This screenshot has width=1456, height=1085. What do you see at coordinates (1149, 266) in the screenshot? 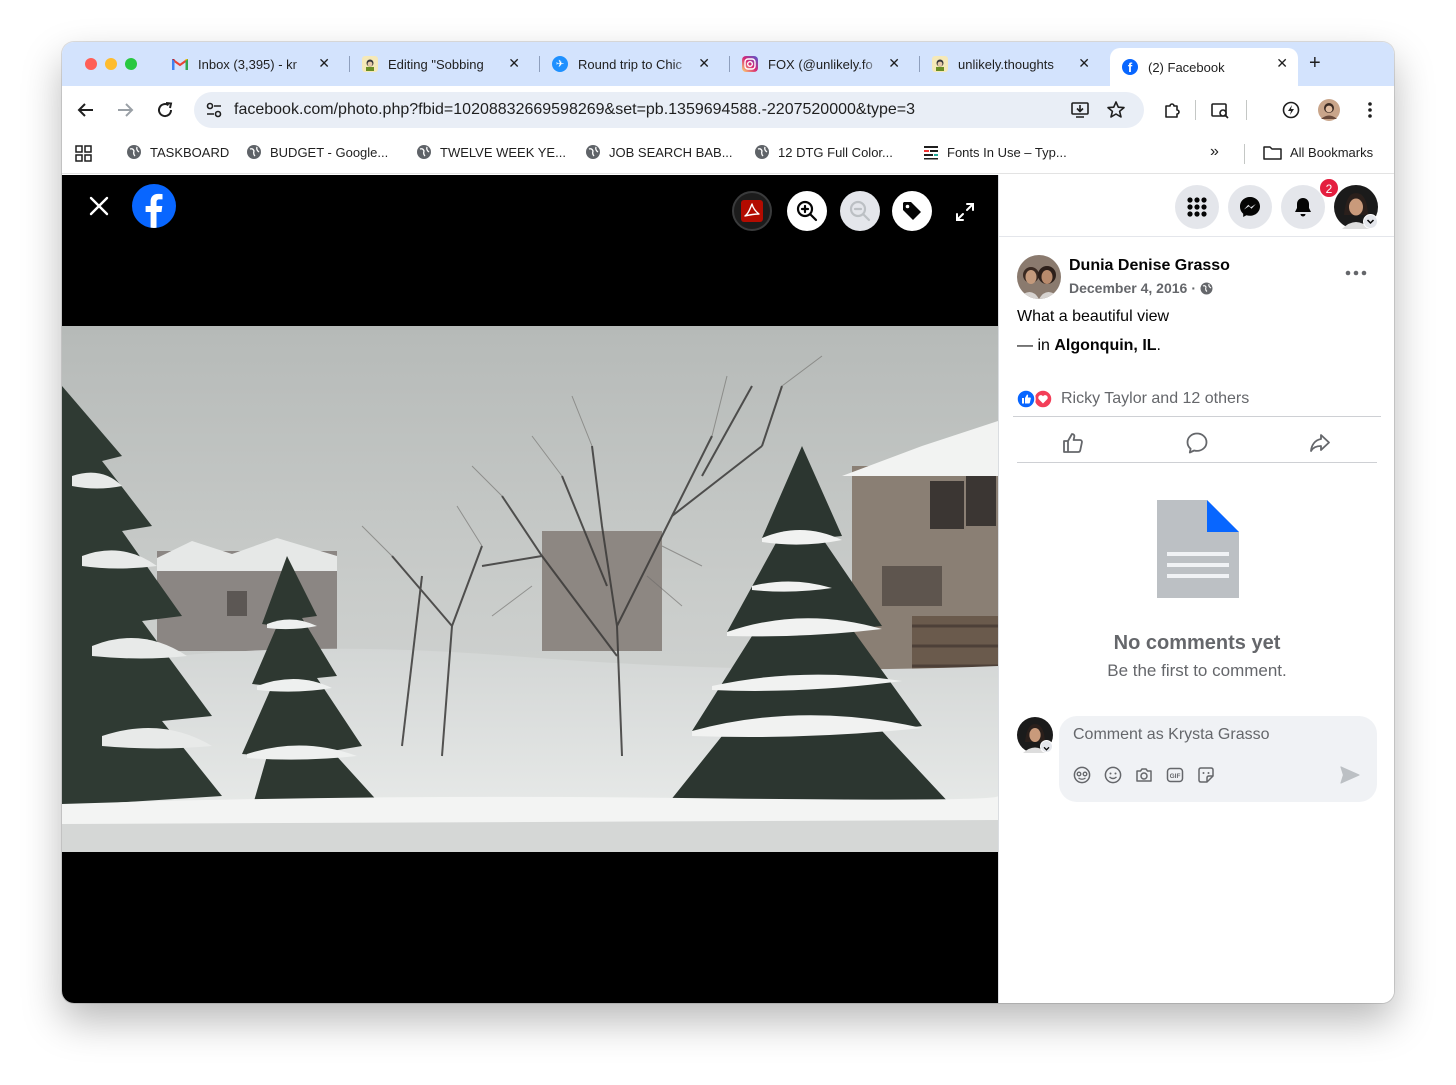
I see `post-author-name: Dunia Denise Grasso` at bounding box center [1149, 266].